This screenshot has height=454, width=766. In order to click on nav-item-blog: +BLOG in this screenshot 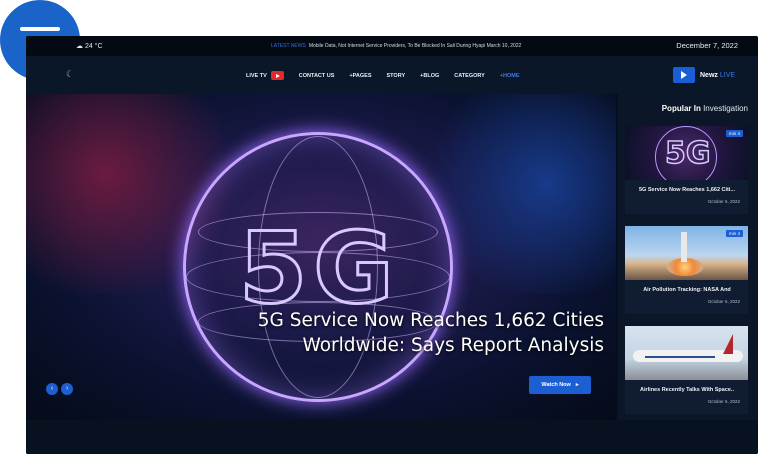, I will do `click(429, 76)`.